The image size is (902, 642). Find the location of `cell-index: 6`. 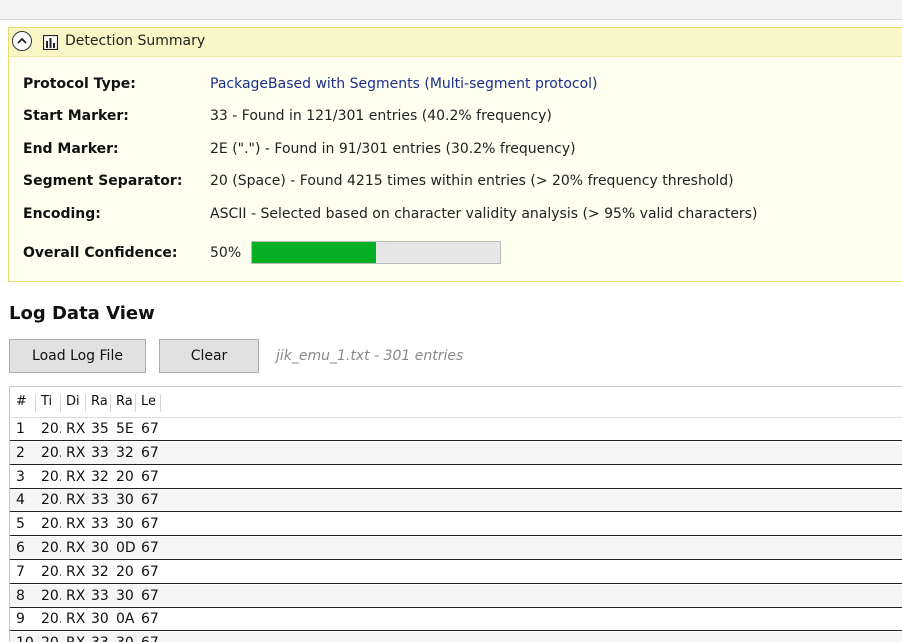

cell-index: 6 is located at coordinates (20, 548).